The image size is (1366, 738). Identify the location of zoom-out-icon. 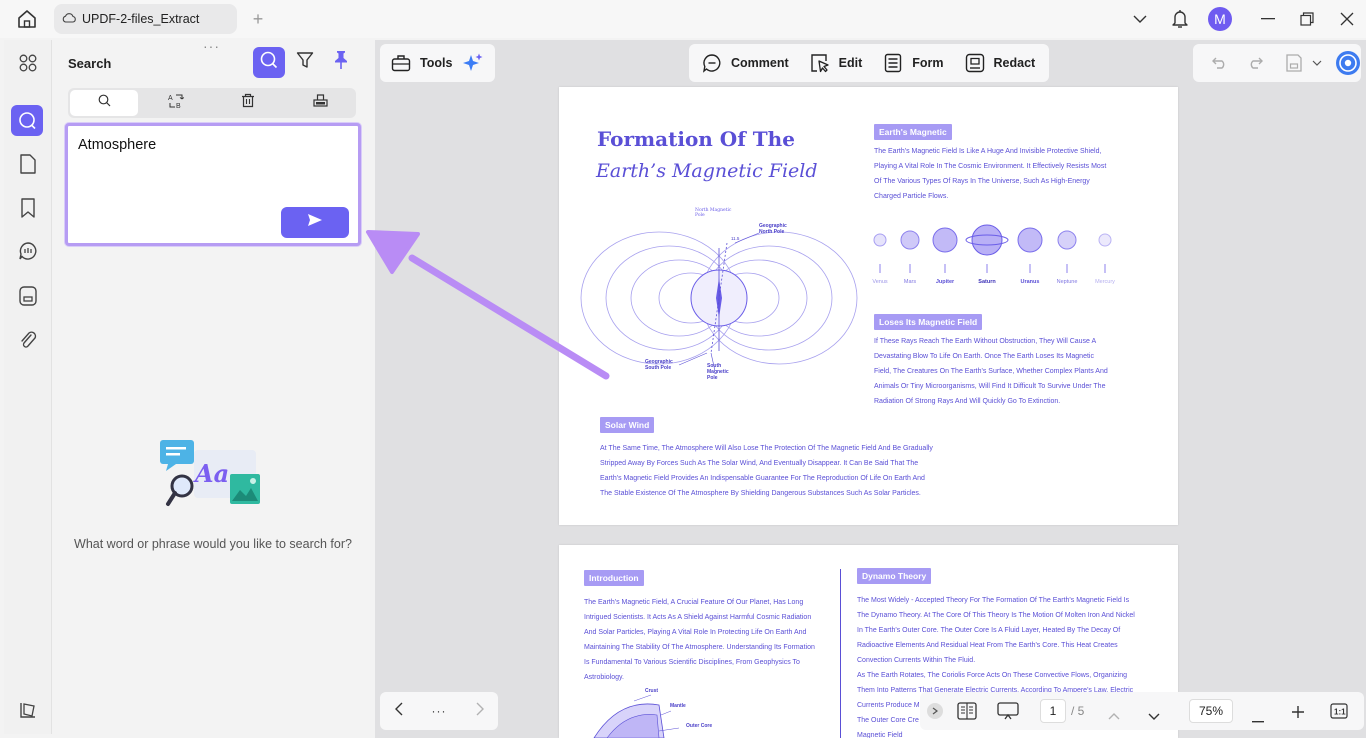
(1258, 719).